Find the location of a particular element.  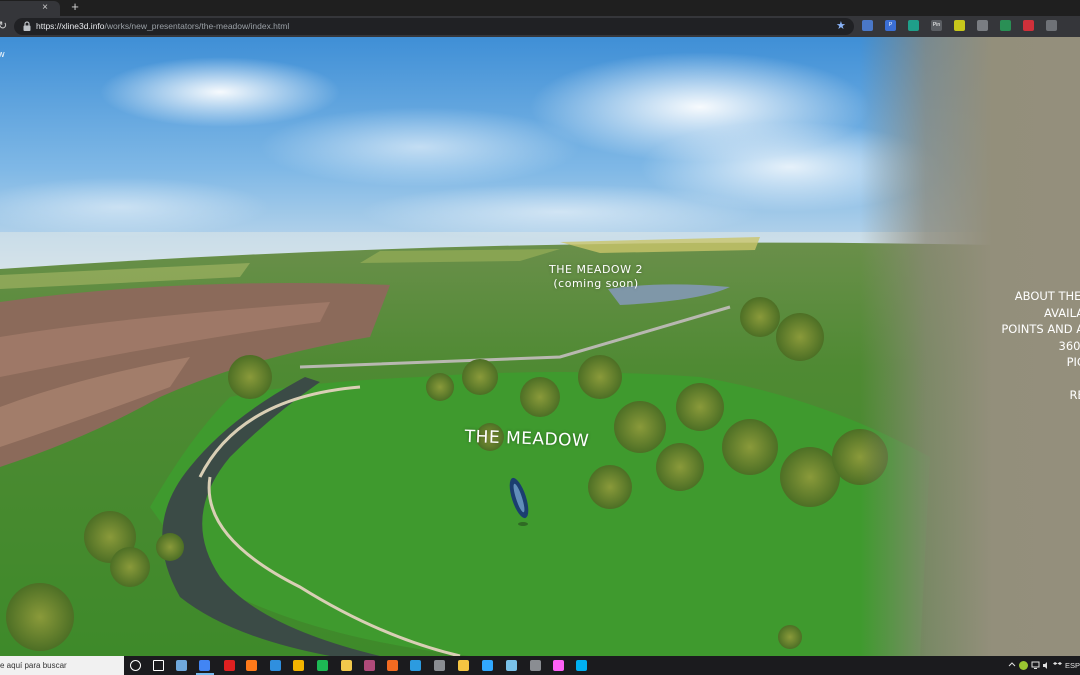

bookmark-manager-icon is located at coordinates (867, 25).